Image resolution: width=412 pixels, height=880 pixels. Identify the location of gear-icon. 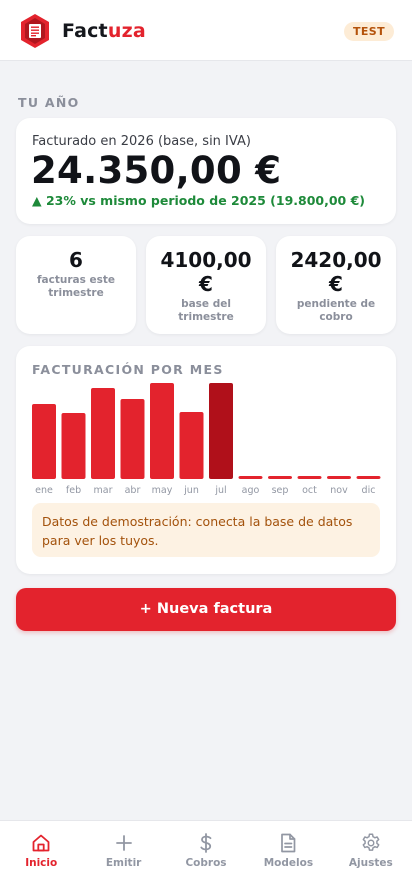
(371, 842).